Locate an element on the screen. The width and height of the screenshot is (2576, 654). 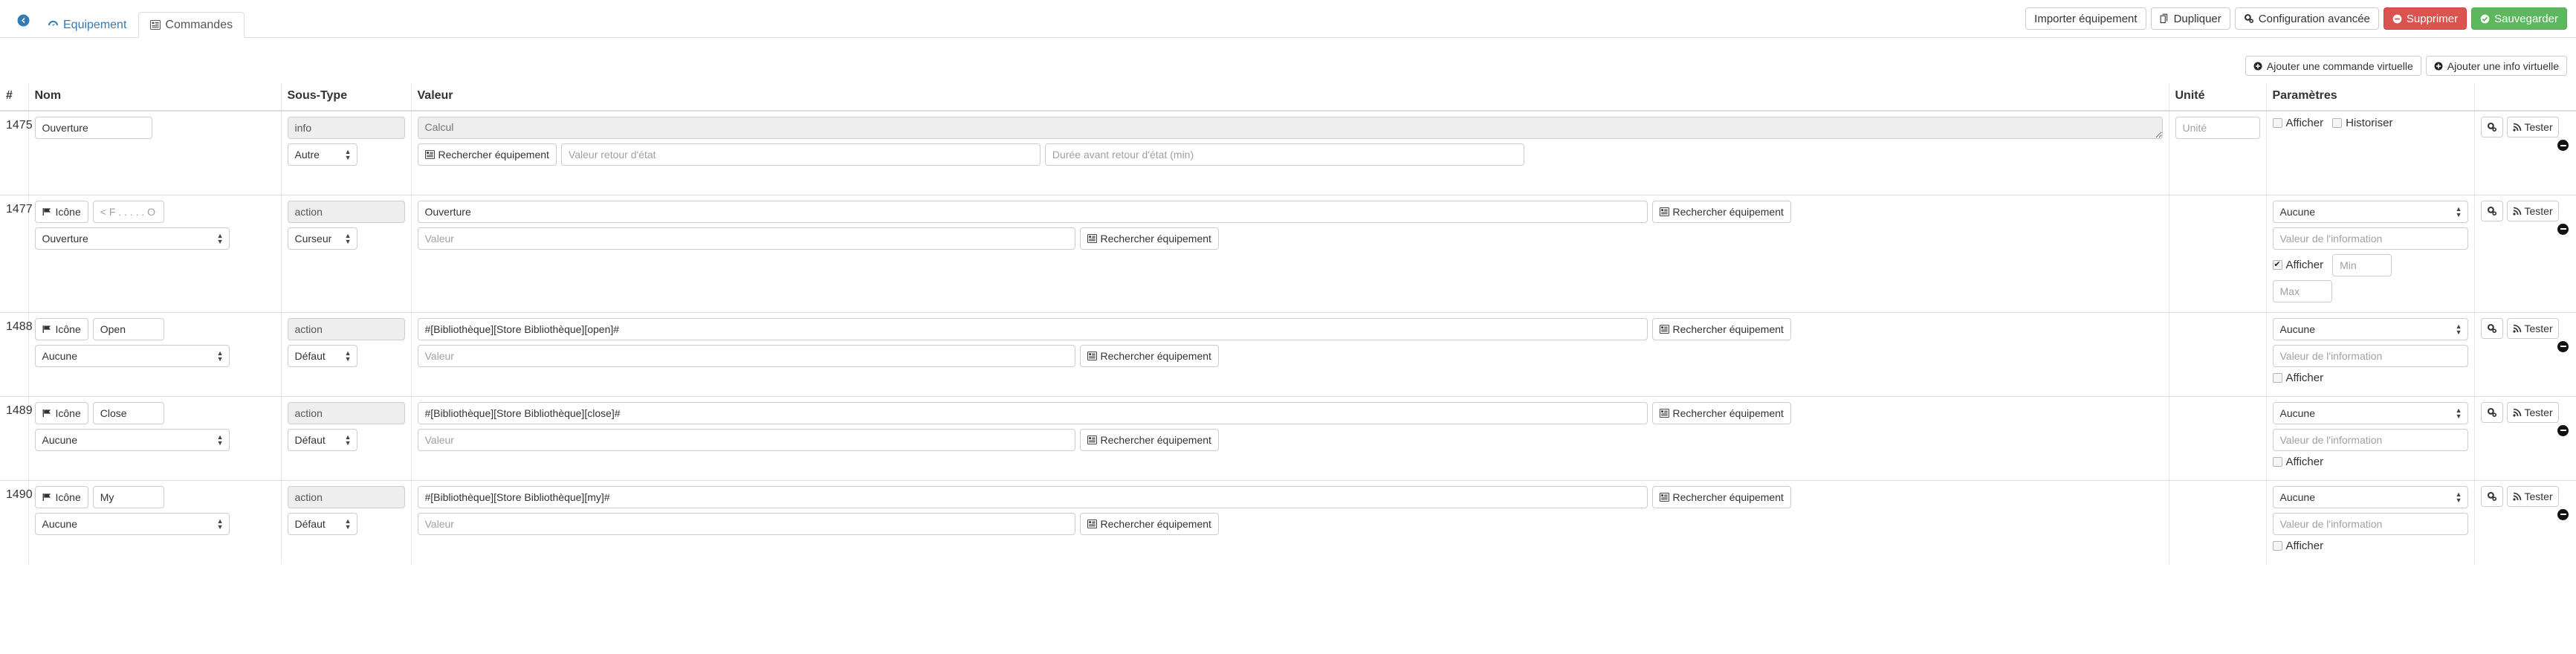
icon-select: Ouverture ▲ ▼ is located at coordinates (132, 238).